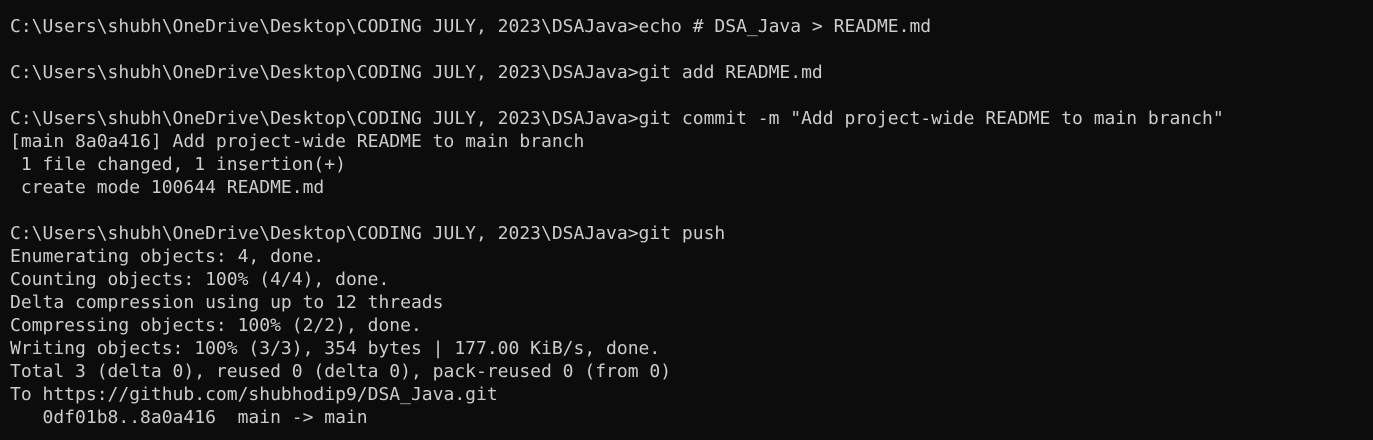 The width and height of the screenshot is (1373, 440). What do you see at coordinates (167, 256) in the screenshot?
I see `terminal-line-enumerating: Enumerating objects: 4, done.` at bounding box center [167, 256].